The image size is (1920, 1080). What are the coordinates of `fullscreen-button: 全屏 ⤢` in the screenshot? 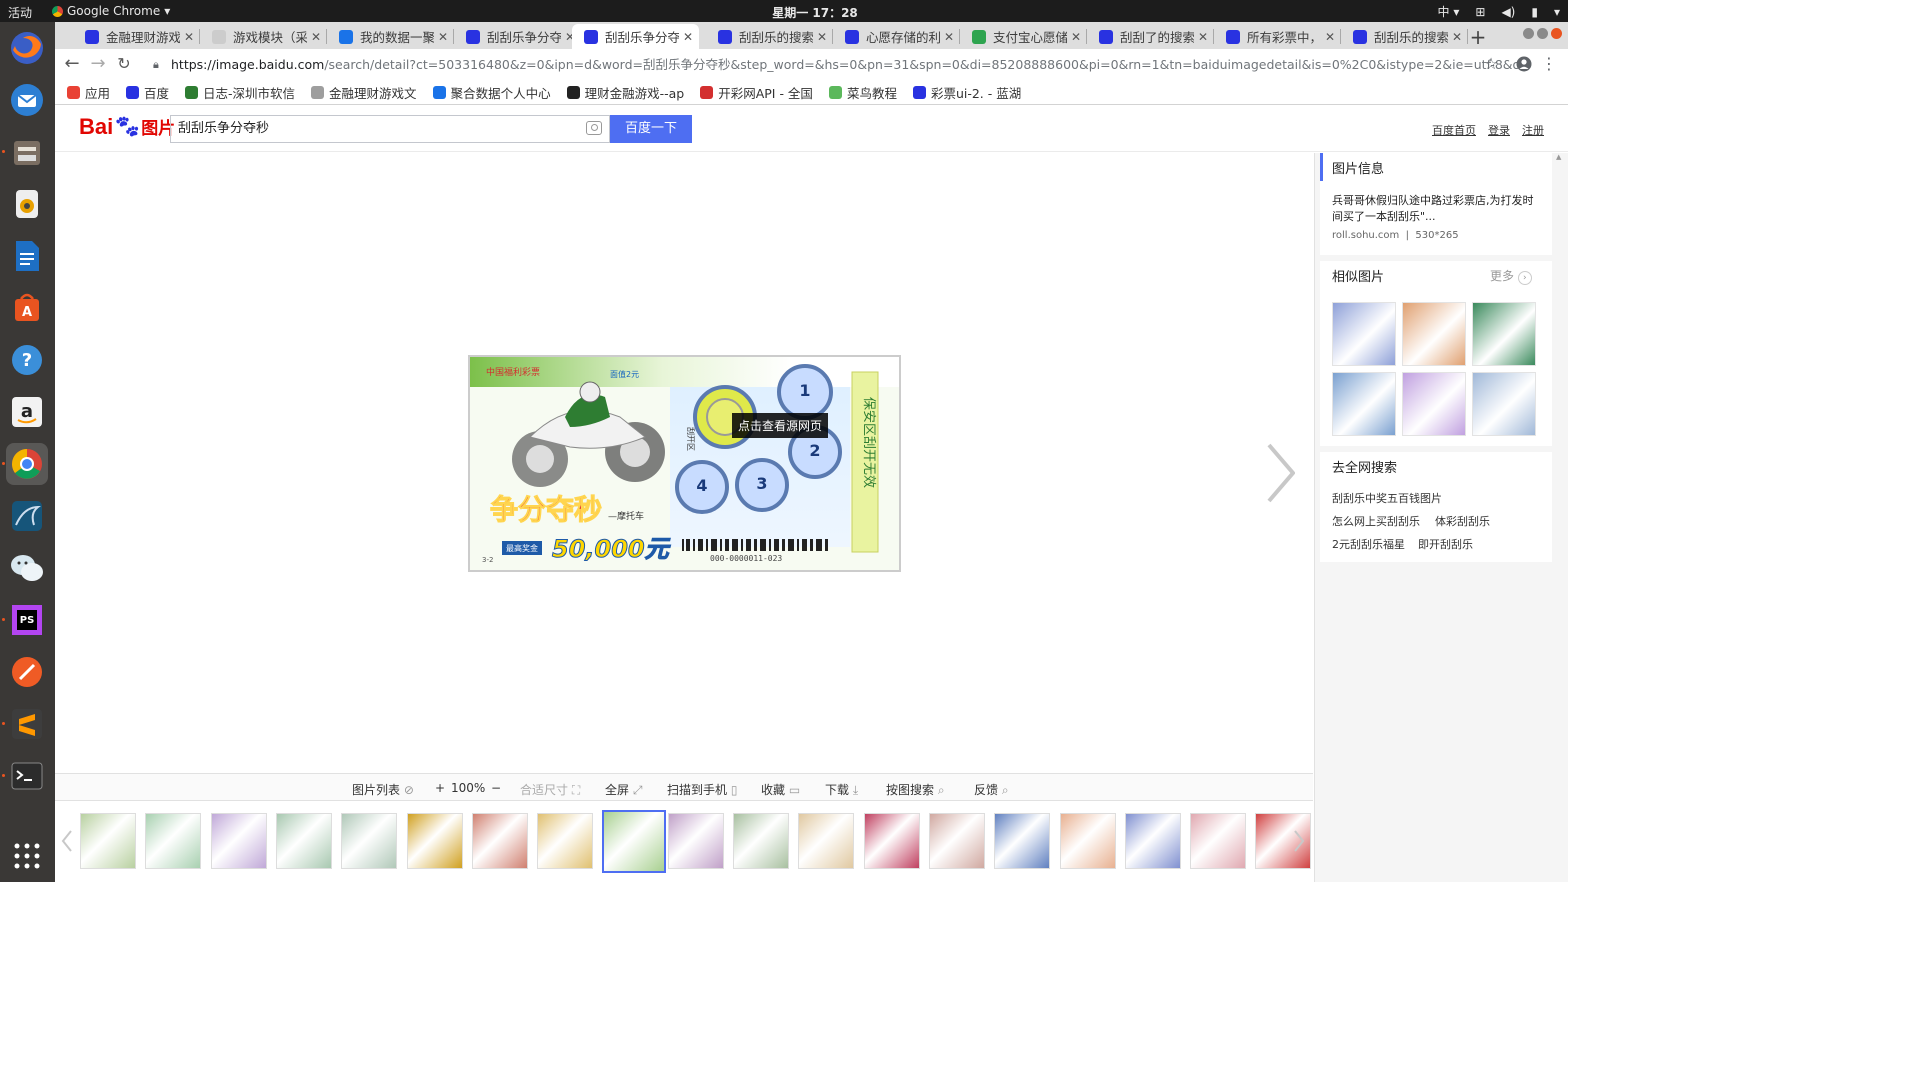 It's located at (623, 789).